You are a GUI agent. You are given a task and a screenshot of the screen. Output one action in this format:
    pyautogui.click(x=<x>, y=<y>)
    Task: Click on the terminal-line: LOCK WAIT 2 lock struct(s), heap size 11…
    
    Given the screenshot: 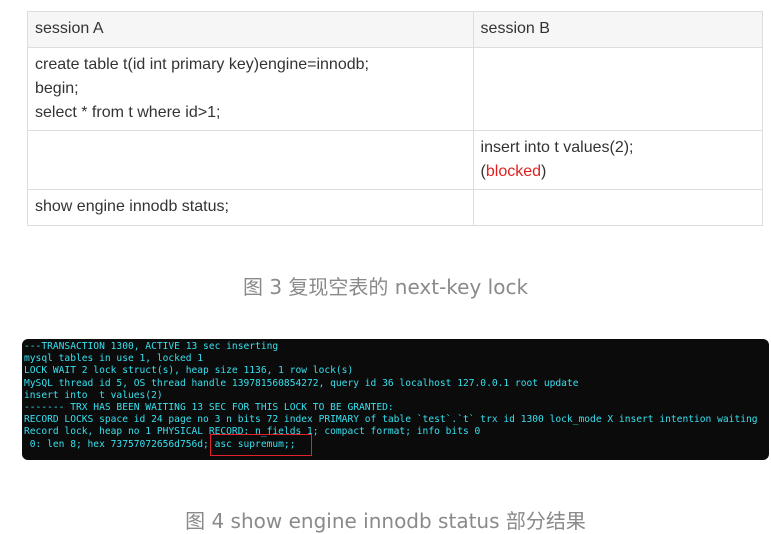 What is the action you would take?
    pyautogui.click(x=189, y=371)
    